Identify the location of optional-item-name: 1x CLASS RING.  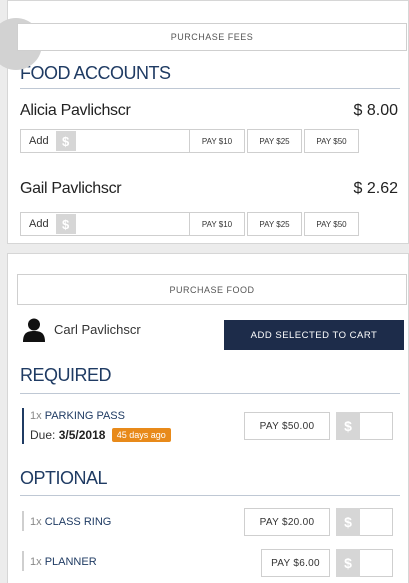
(70, 522).